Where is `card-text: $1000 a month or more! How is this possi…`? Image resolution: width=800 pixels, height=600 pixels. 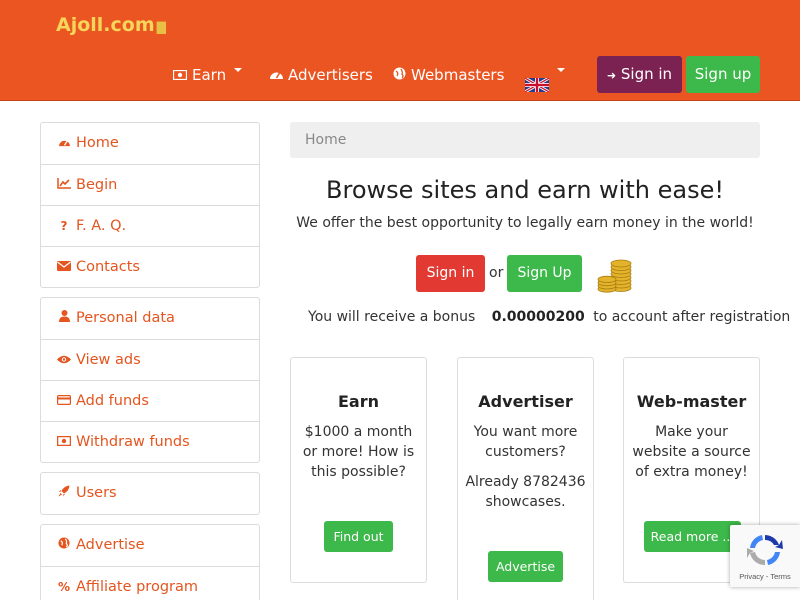
card-text: $1000 a month or more! How is this possi… is located at coordinates (358, 452).